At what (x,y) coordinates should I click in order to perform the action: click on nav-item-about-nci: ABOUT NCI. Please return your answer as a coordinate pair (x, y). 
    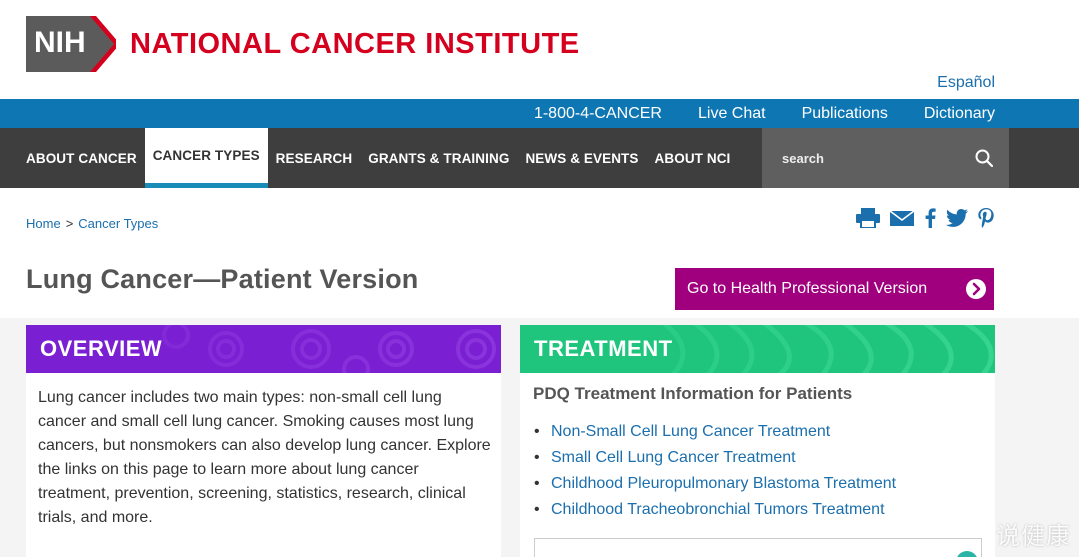
    Looking at the image, I should click on (693, 158).